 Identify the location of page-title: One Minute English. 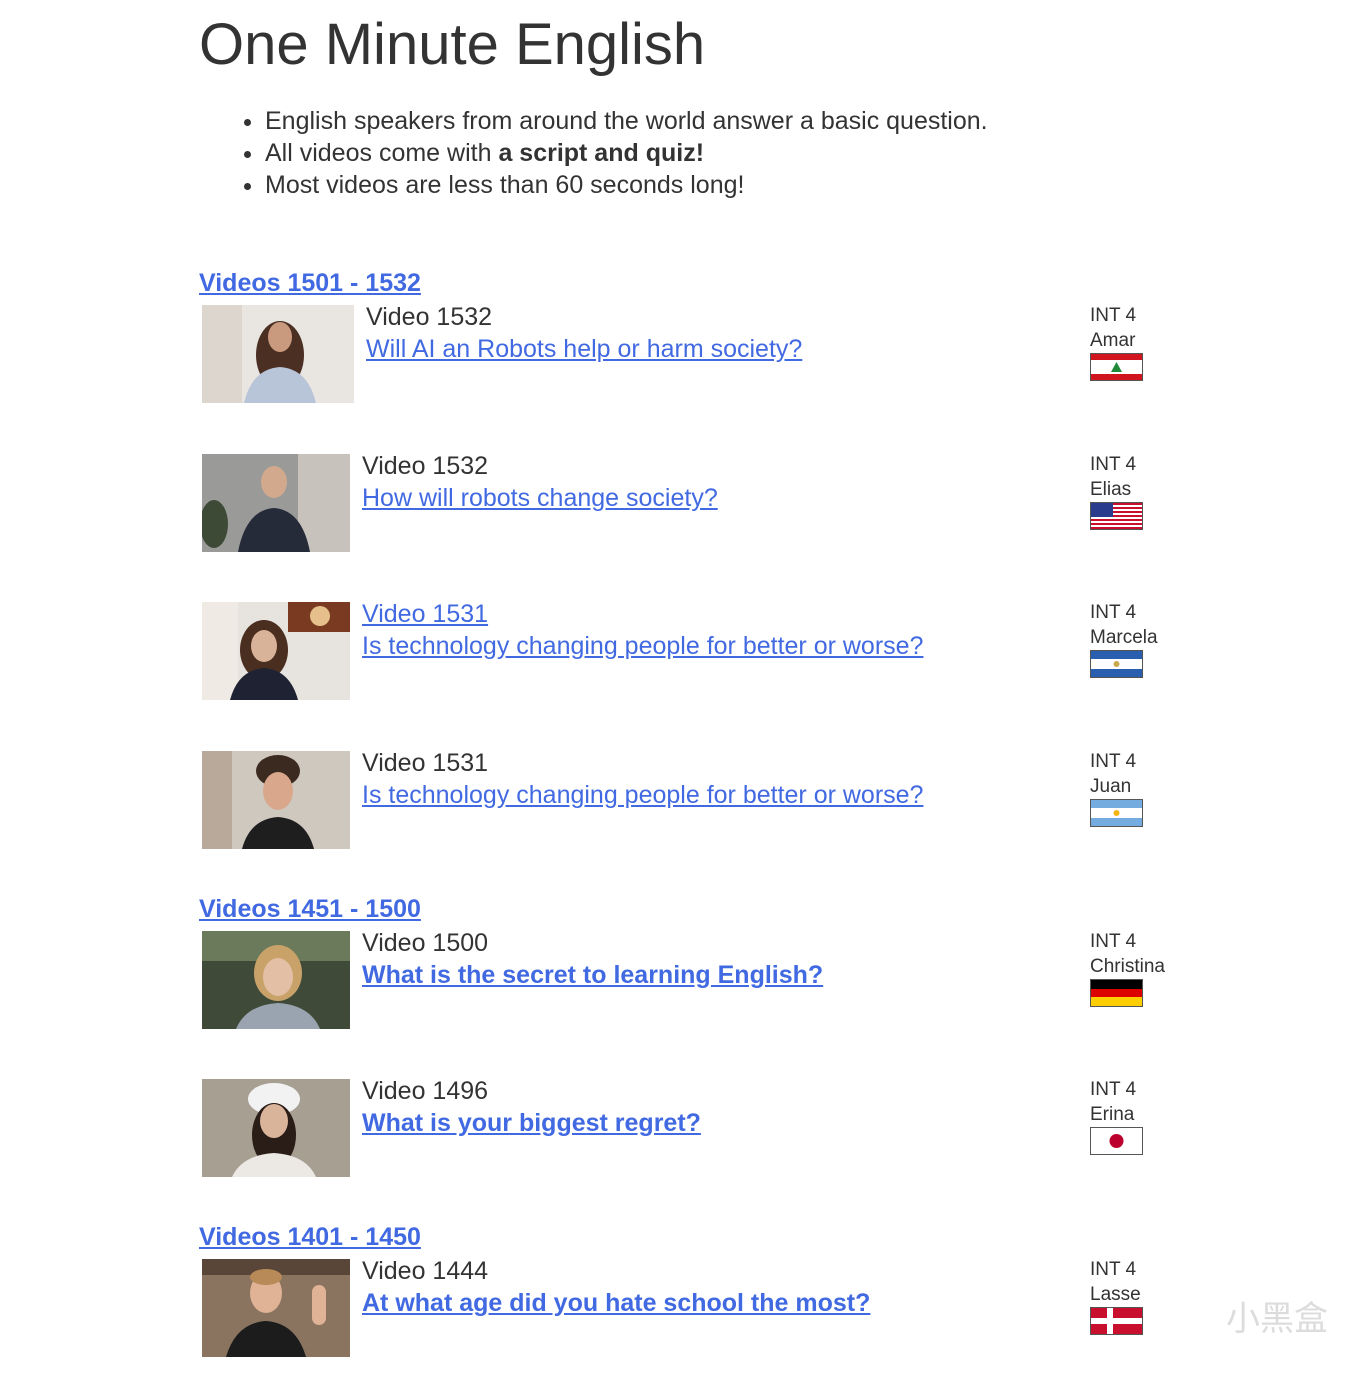
(452, 44).